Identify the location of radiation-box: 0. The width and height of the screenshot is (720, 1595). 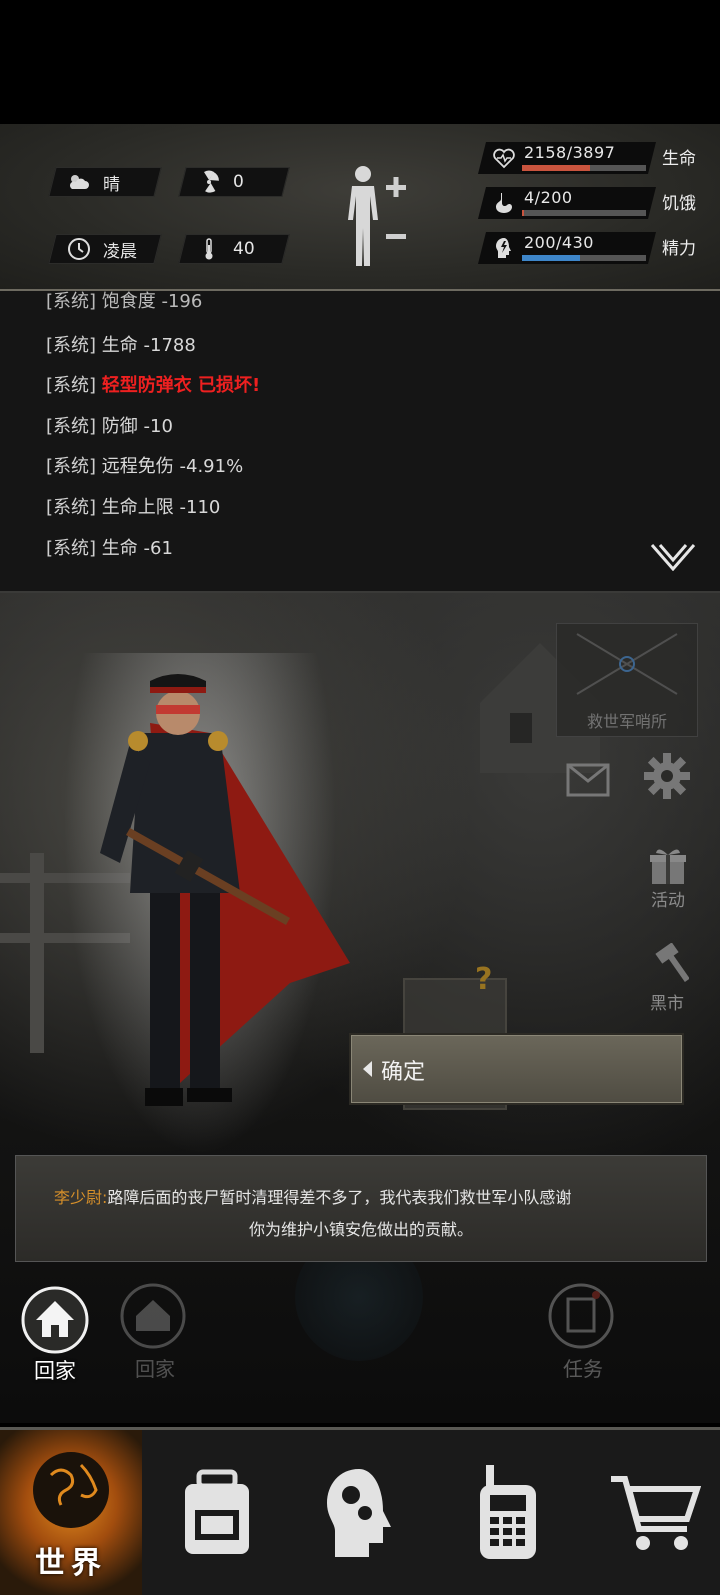
(234, 182).